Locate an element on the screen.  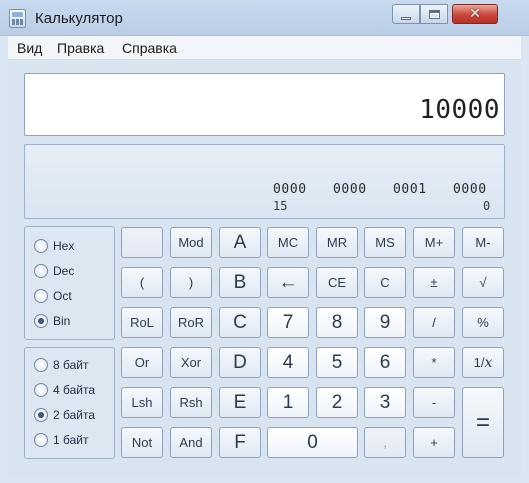
calculator-icon is located at coordinates (17, 18).